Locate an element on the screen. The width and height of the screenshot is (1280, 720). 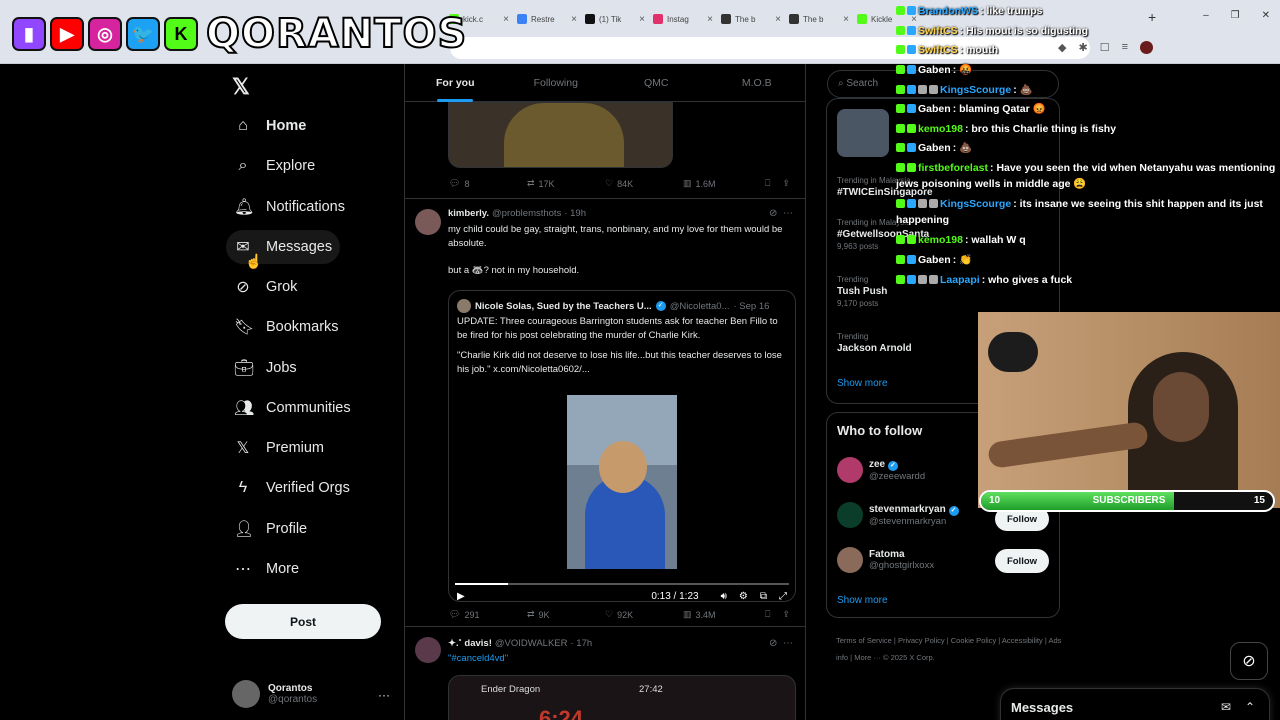
post-button: Post is located at coordinates (303, 621).